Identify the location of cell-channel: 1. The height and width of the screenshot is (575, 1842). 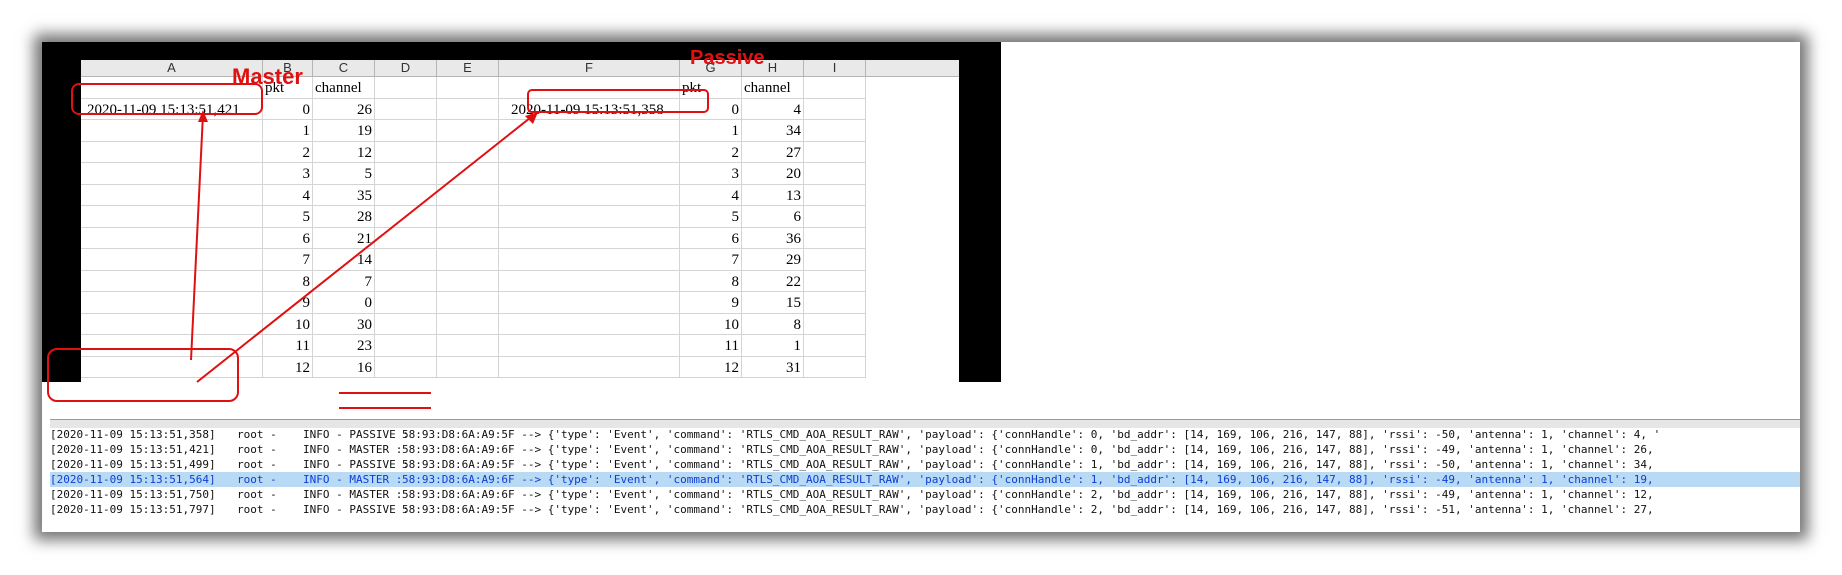
(773, 346).